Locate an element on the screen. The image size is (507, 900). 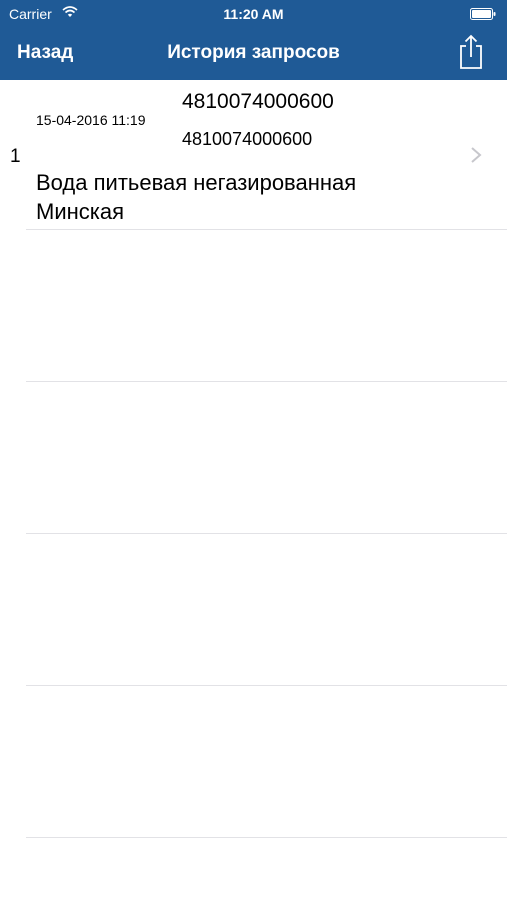
barcode-primary: 4810074000600 is located at coordinates (258, 101).